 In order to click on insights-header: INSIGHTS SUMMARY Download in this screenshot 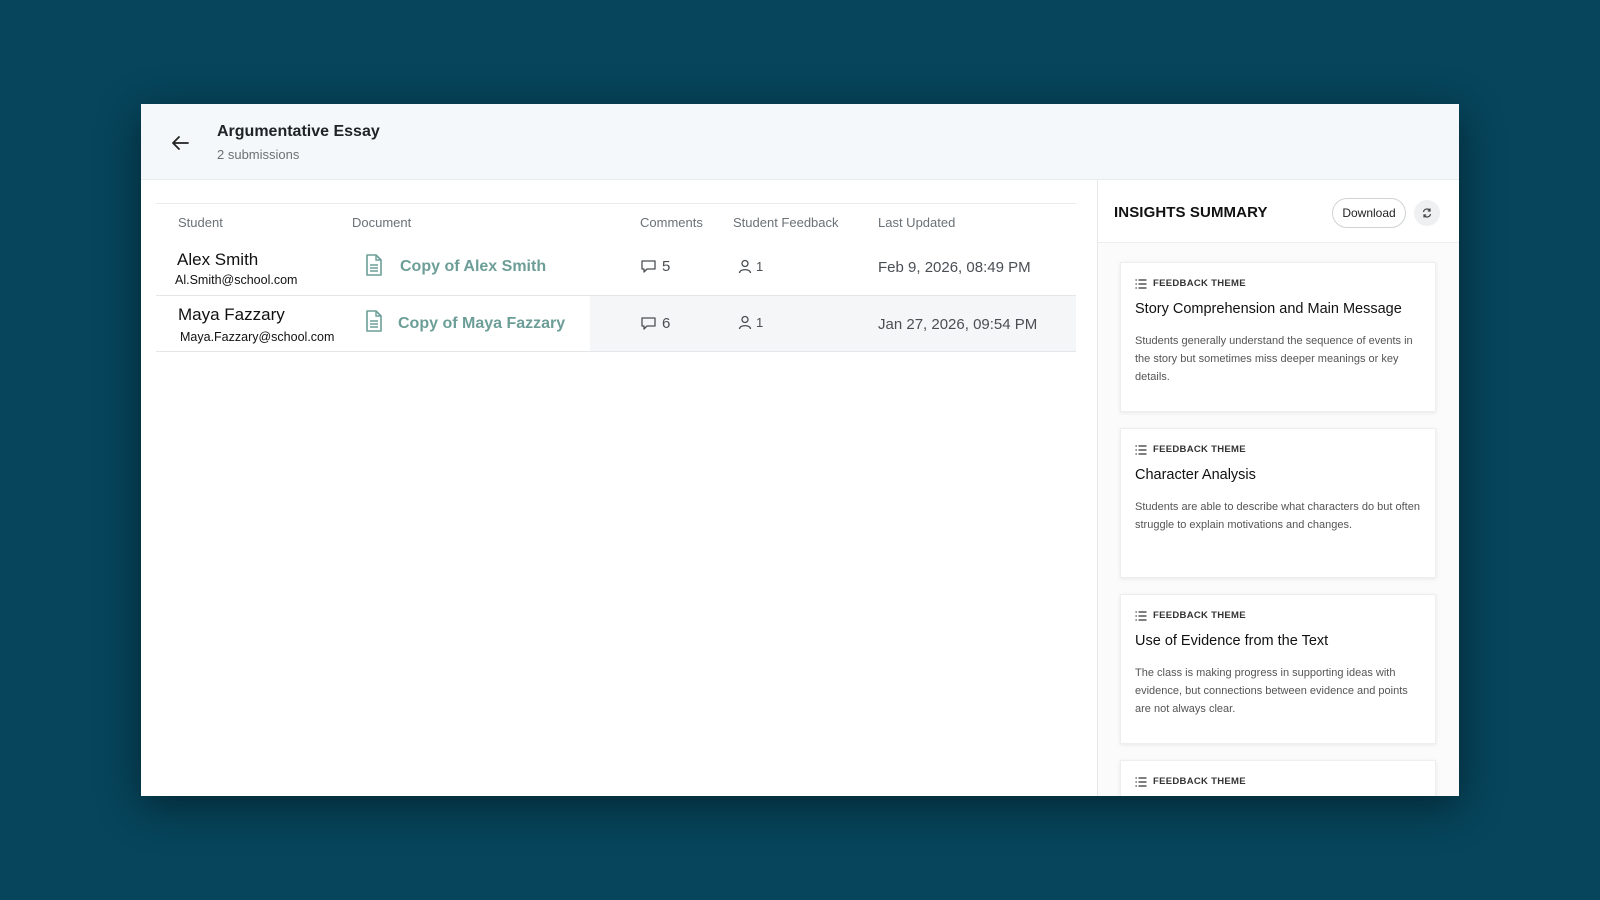, I will do `click(1278, 211)`.